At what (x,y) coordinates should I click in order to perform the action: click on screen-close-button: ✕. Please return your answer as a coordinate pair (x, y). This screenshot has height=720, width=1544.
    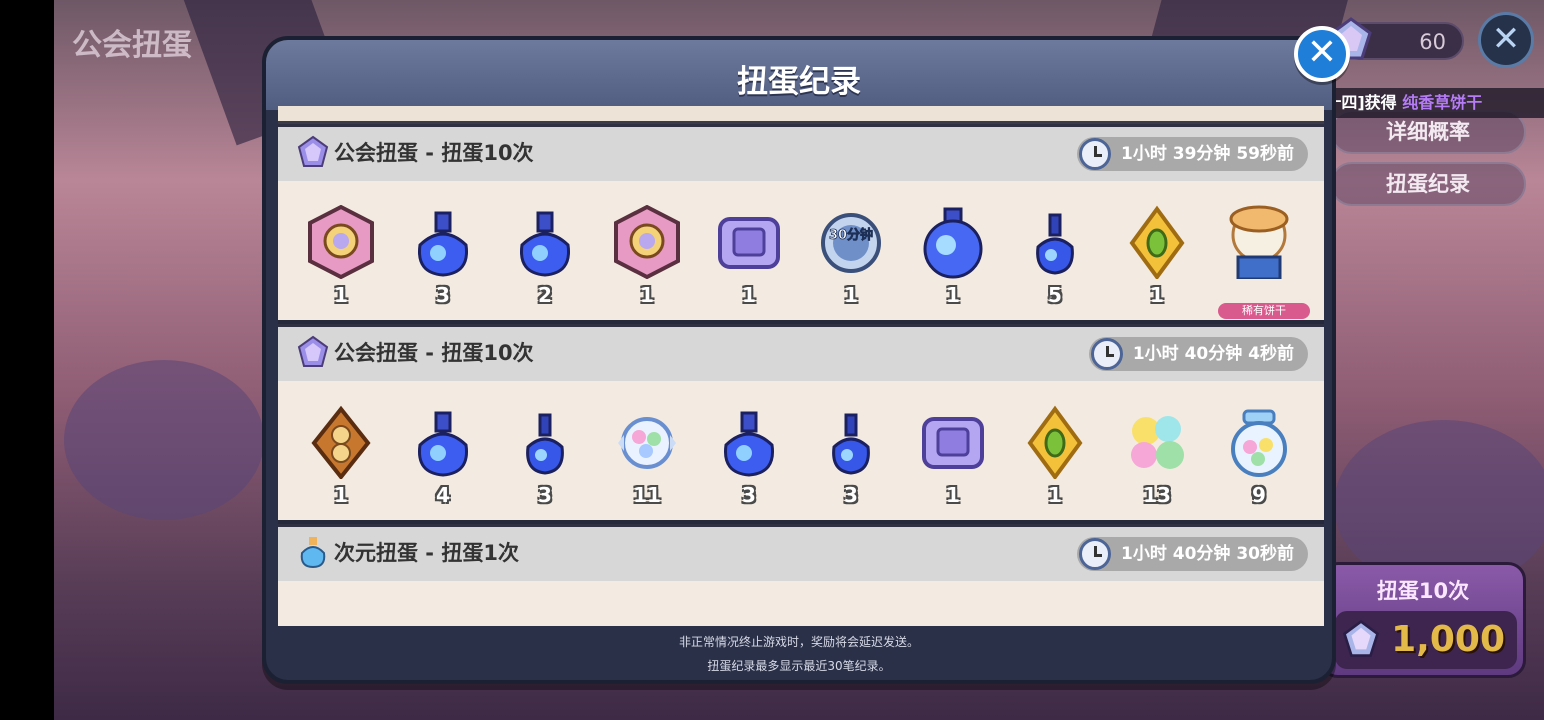
    Looking at the image, I should click on (1506, 40).